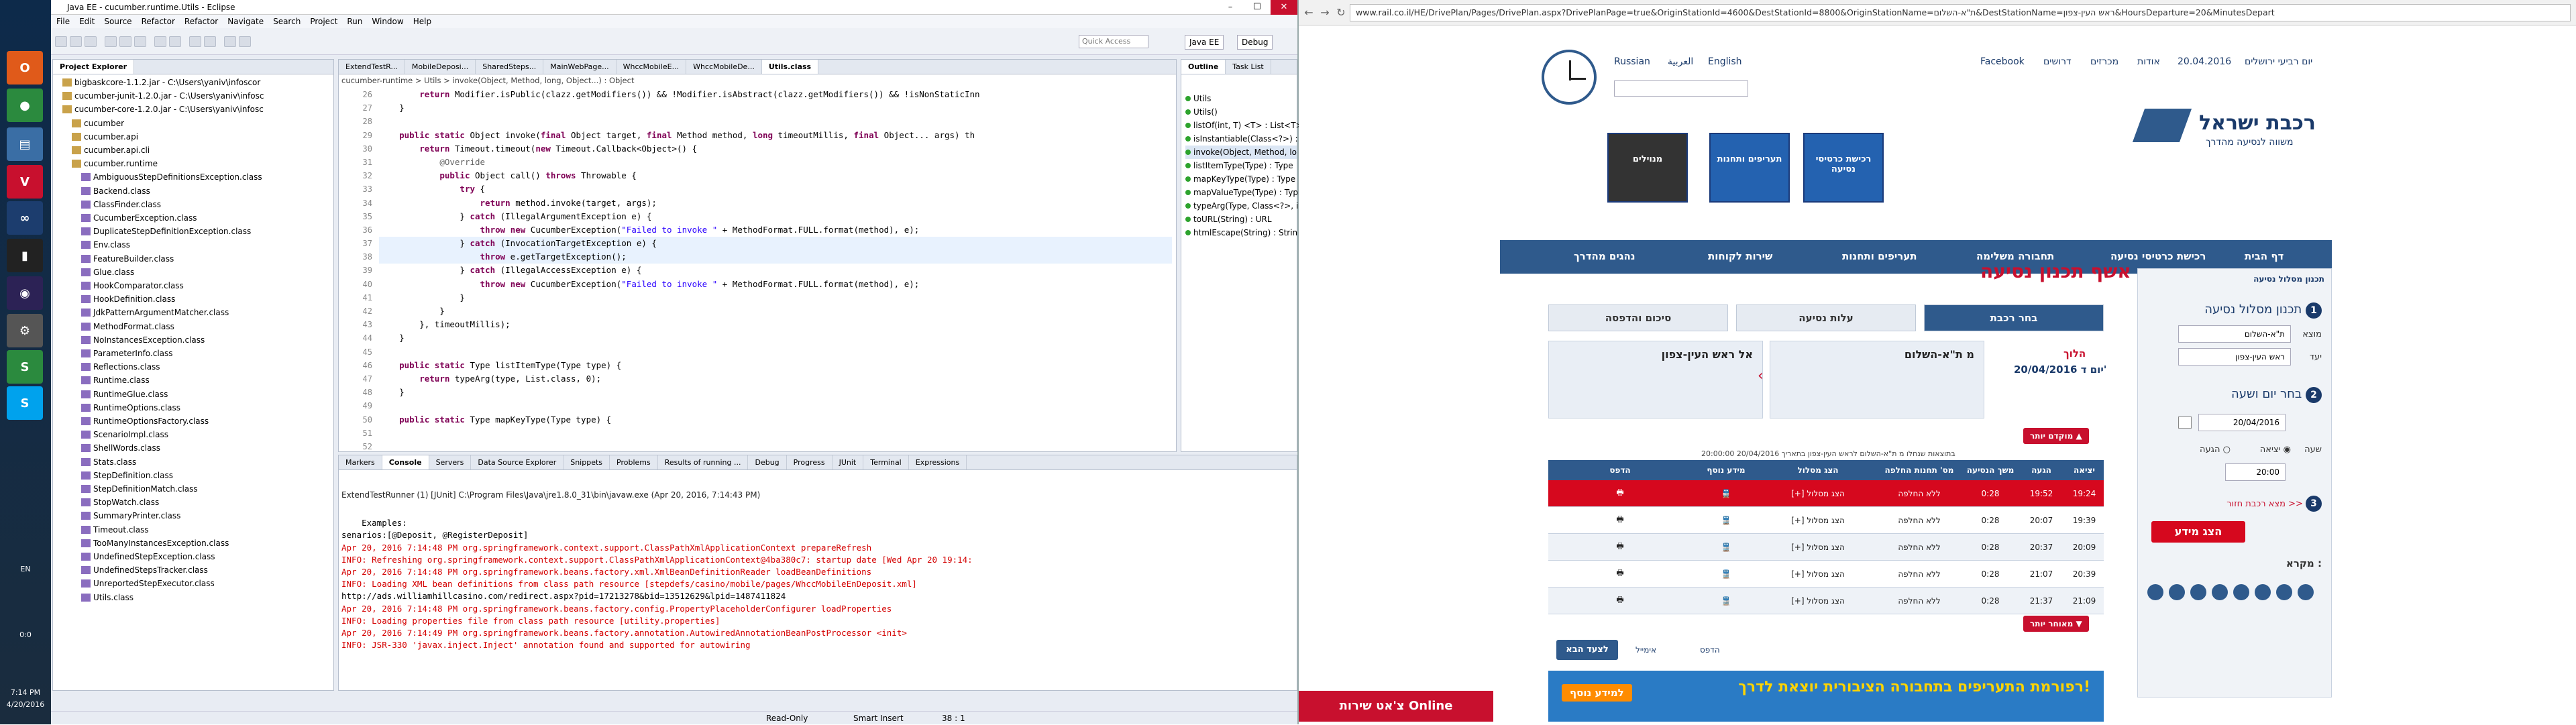 This screenshot has width=2576, height=725. What do you see at coordinates (25, 330) in the screenshot?
I see `settings-icon: ⚙` at bounding box center [25, 330].